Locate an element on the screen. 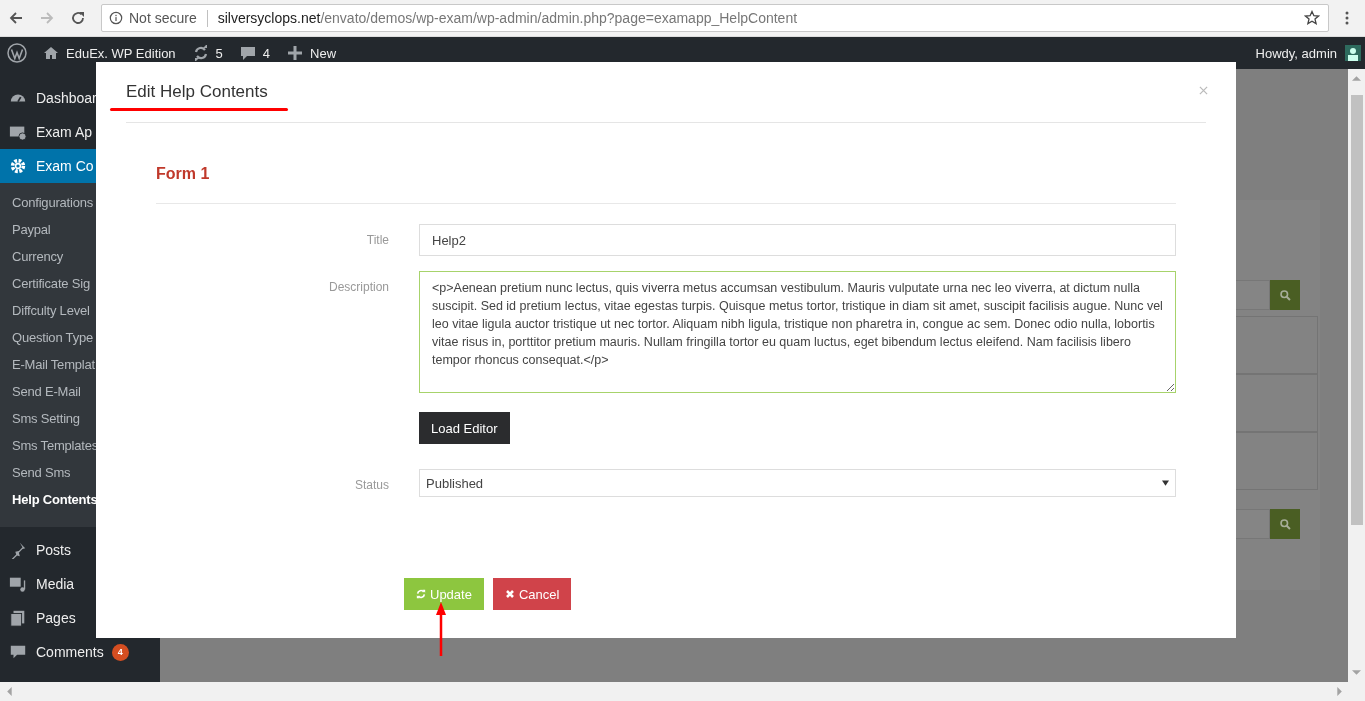 The width and height of the screenshot is (1365, 701). annotation-arrow is located at coordinates (441, 629).